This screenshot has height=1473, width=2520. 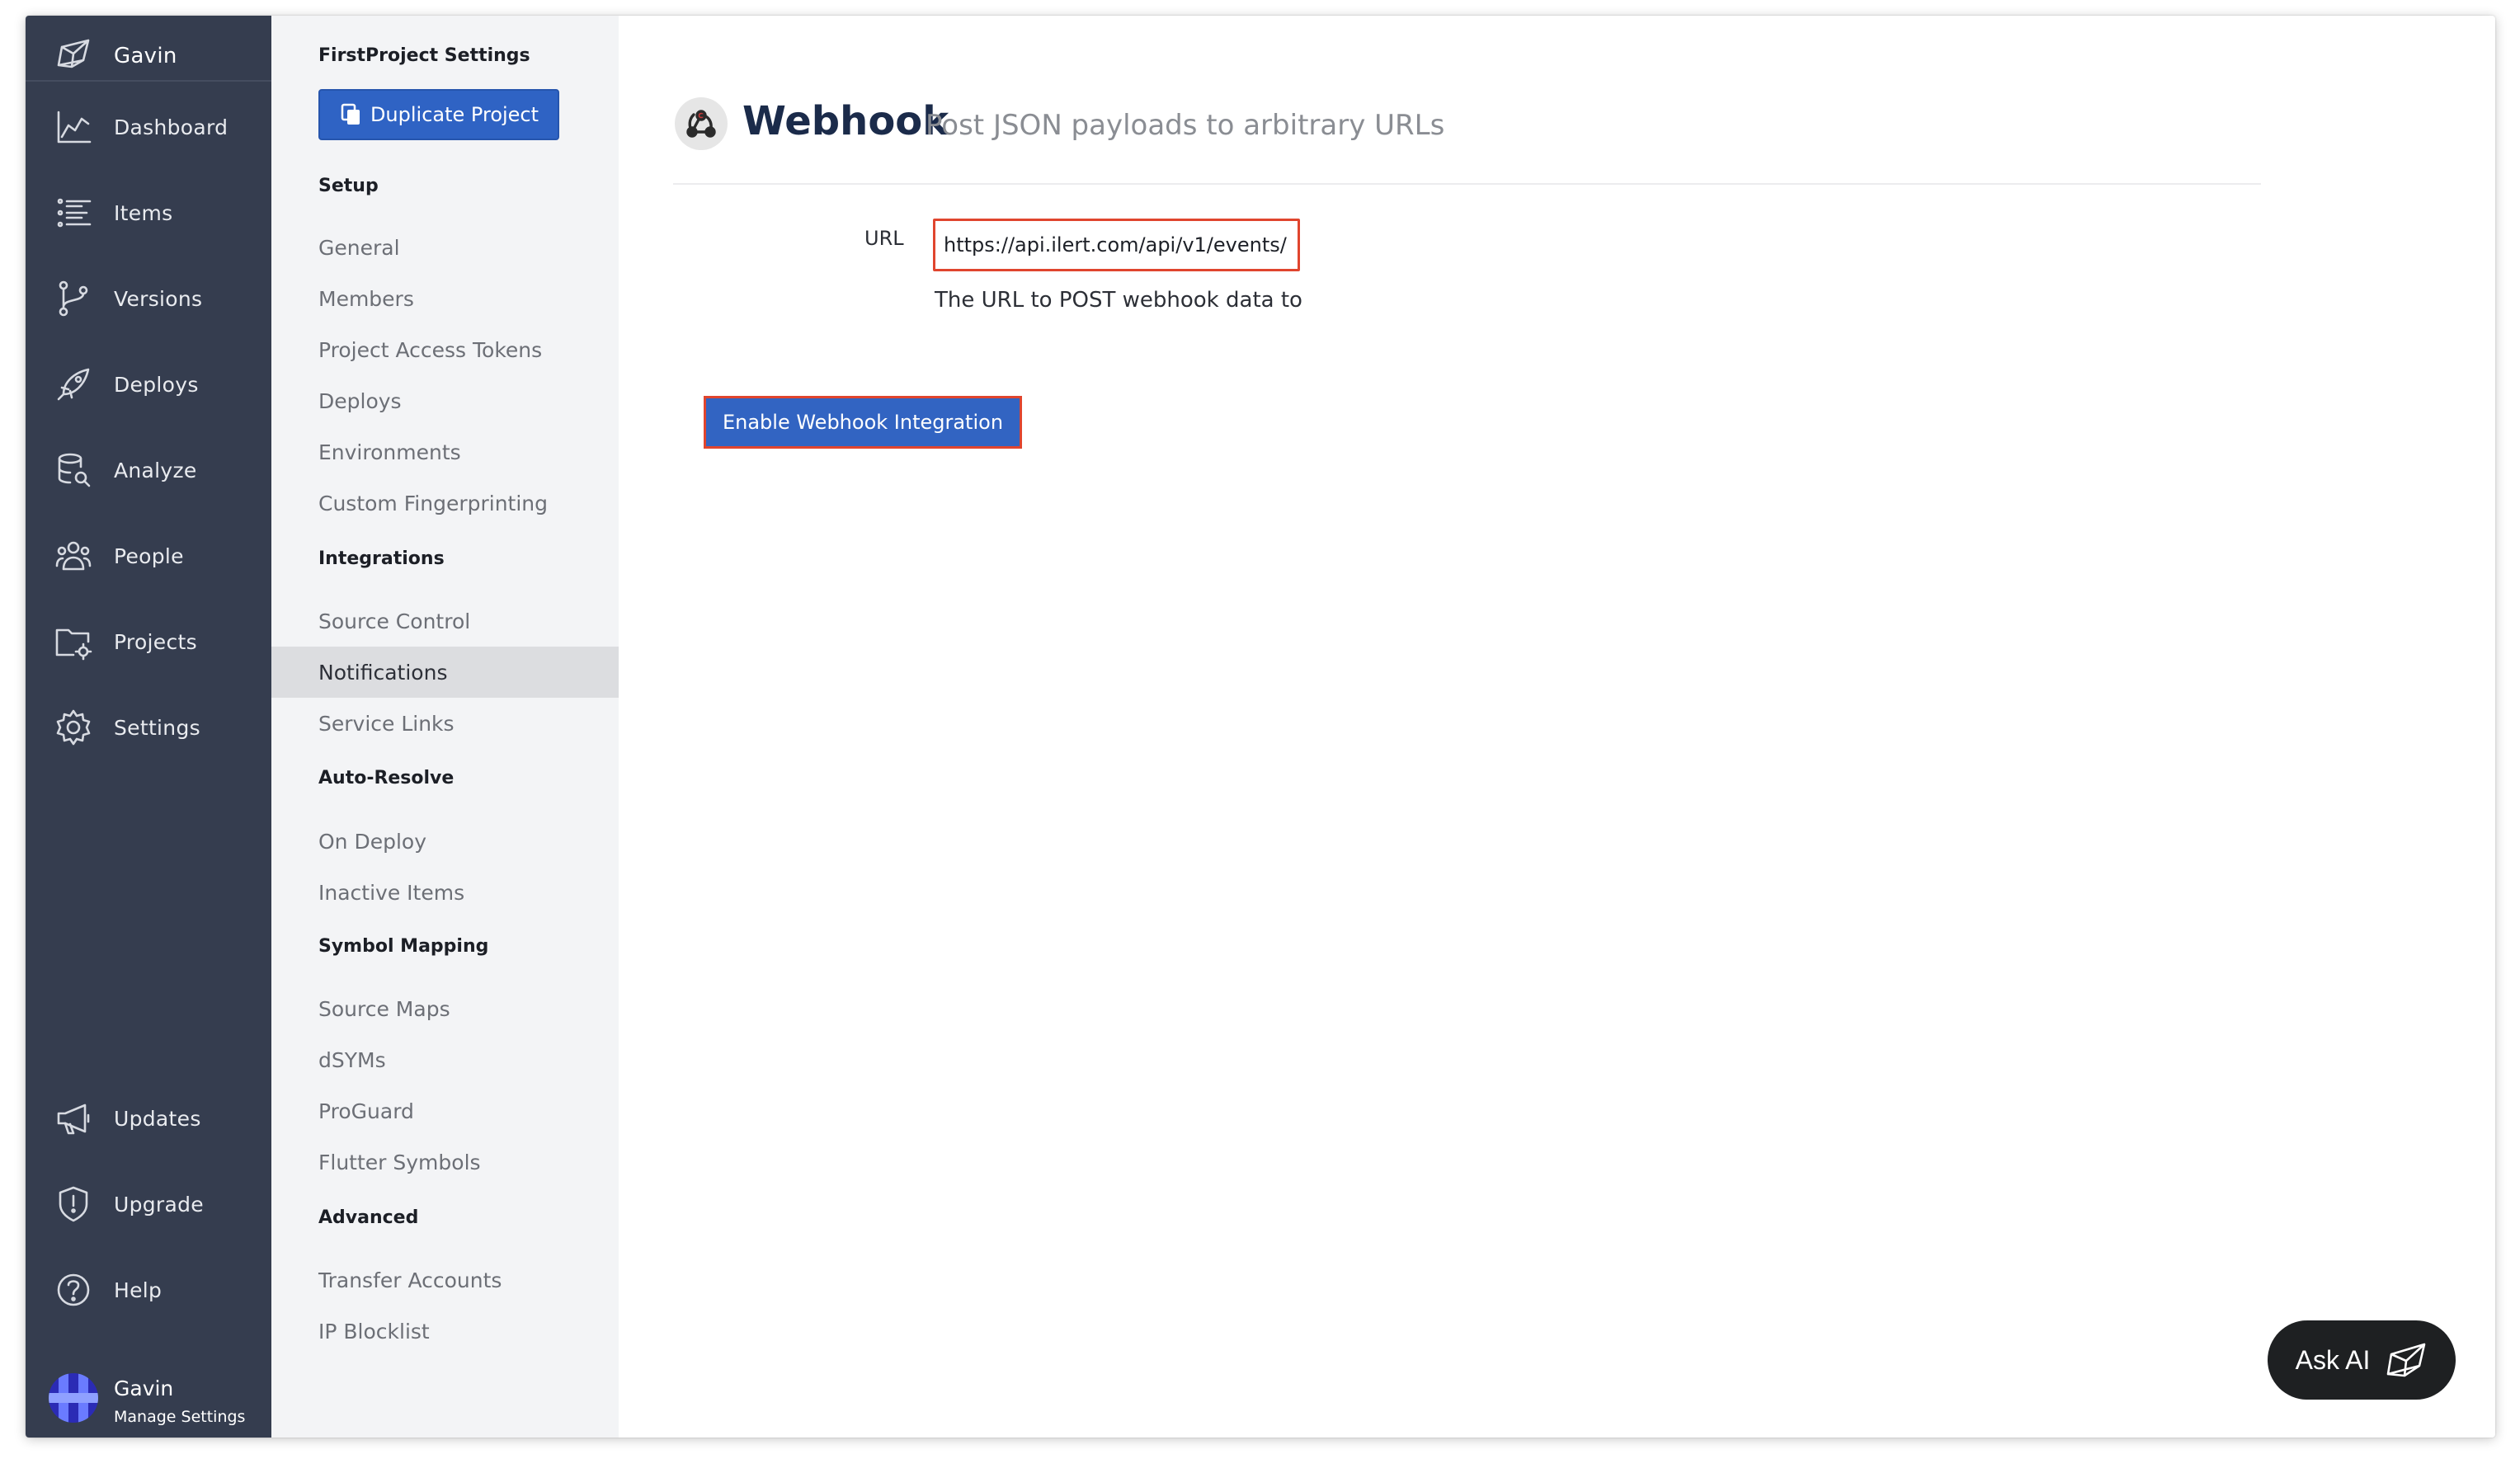 I want to click on settings-link-label: Notifications, so click(x=383, y=672).